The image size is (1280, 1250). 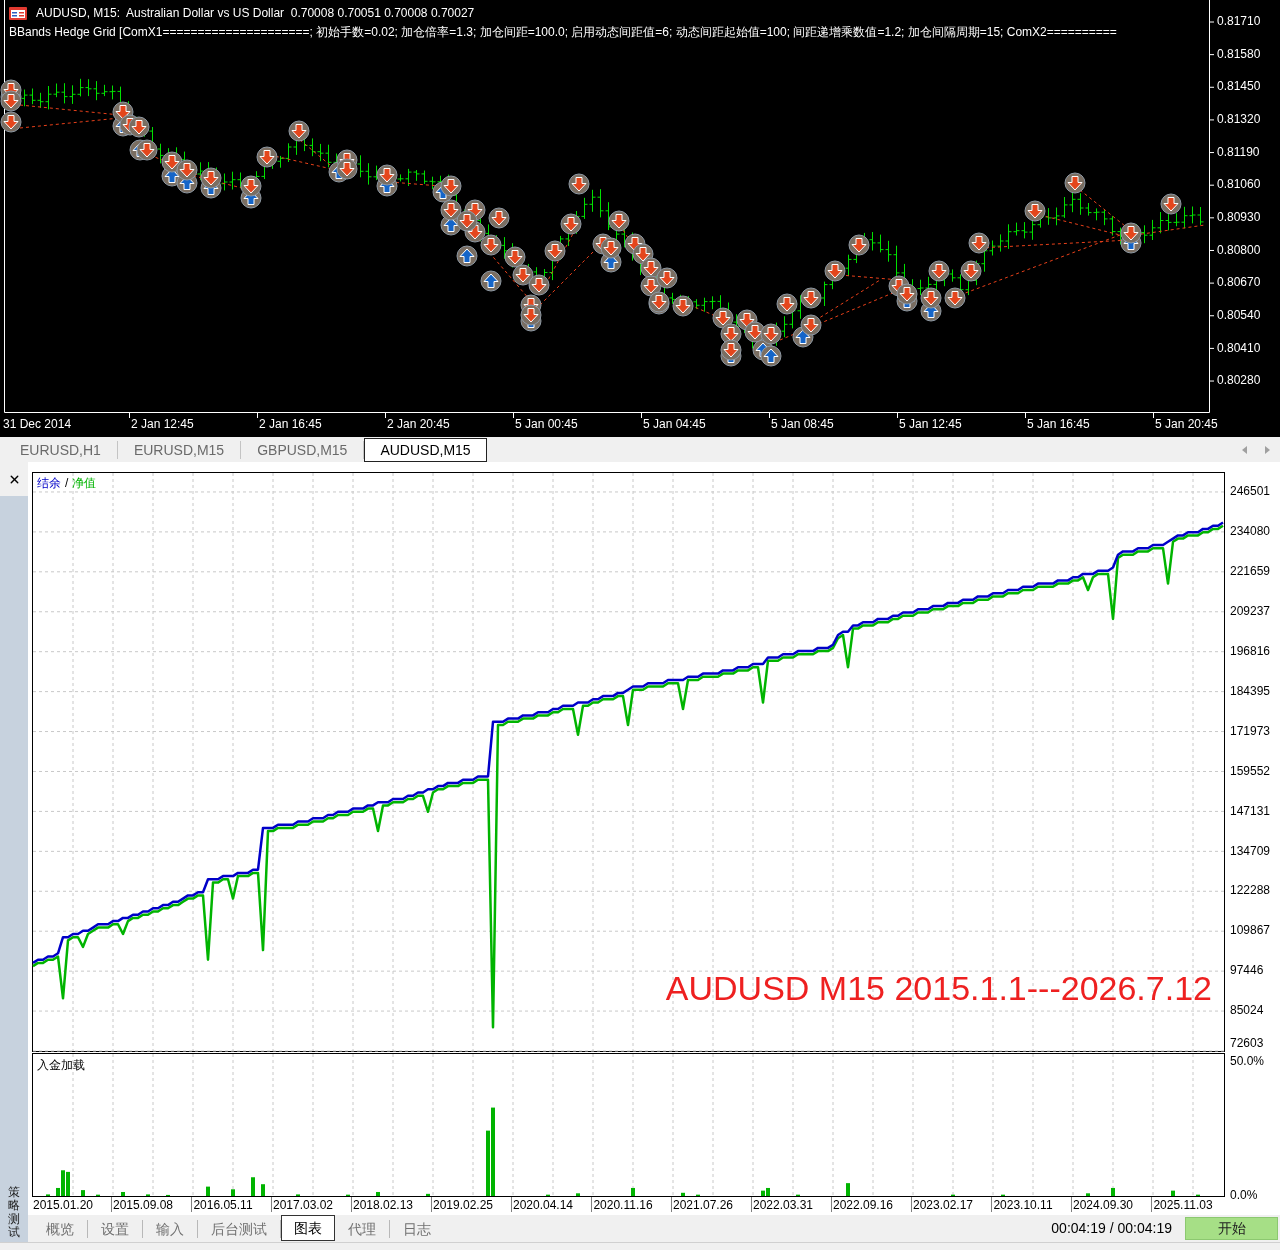 I want to click on x-axis-label: 2018.02.13, so click(x=383, y=1205).